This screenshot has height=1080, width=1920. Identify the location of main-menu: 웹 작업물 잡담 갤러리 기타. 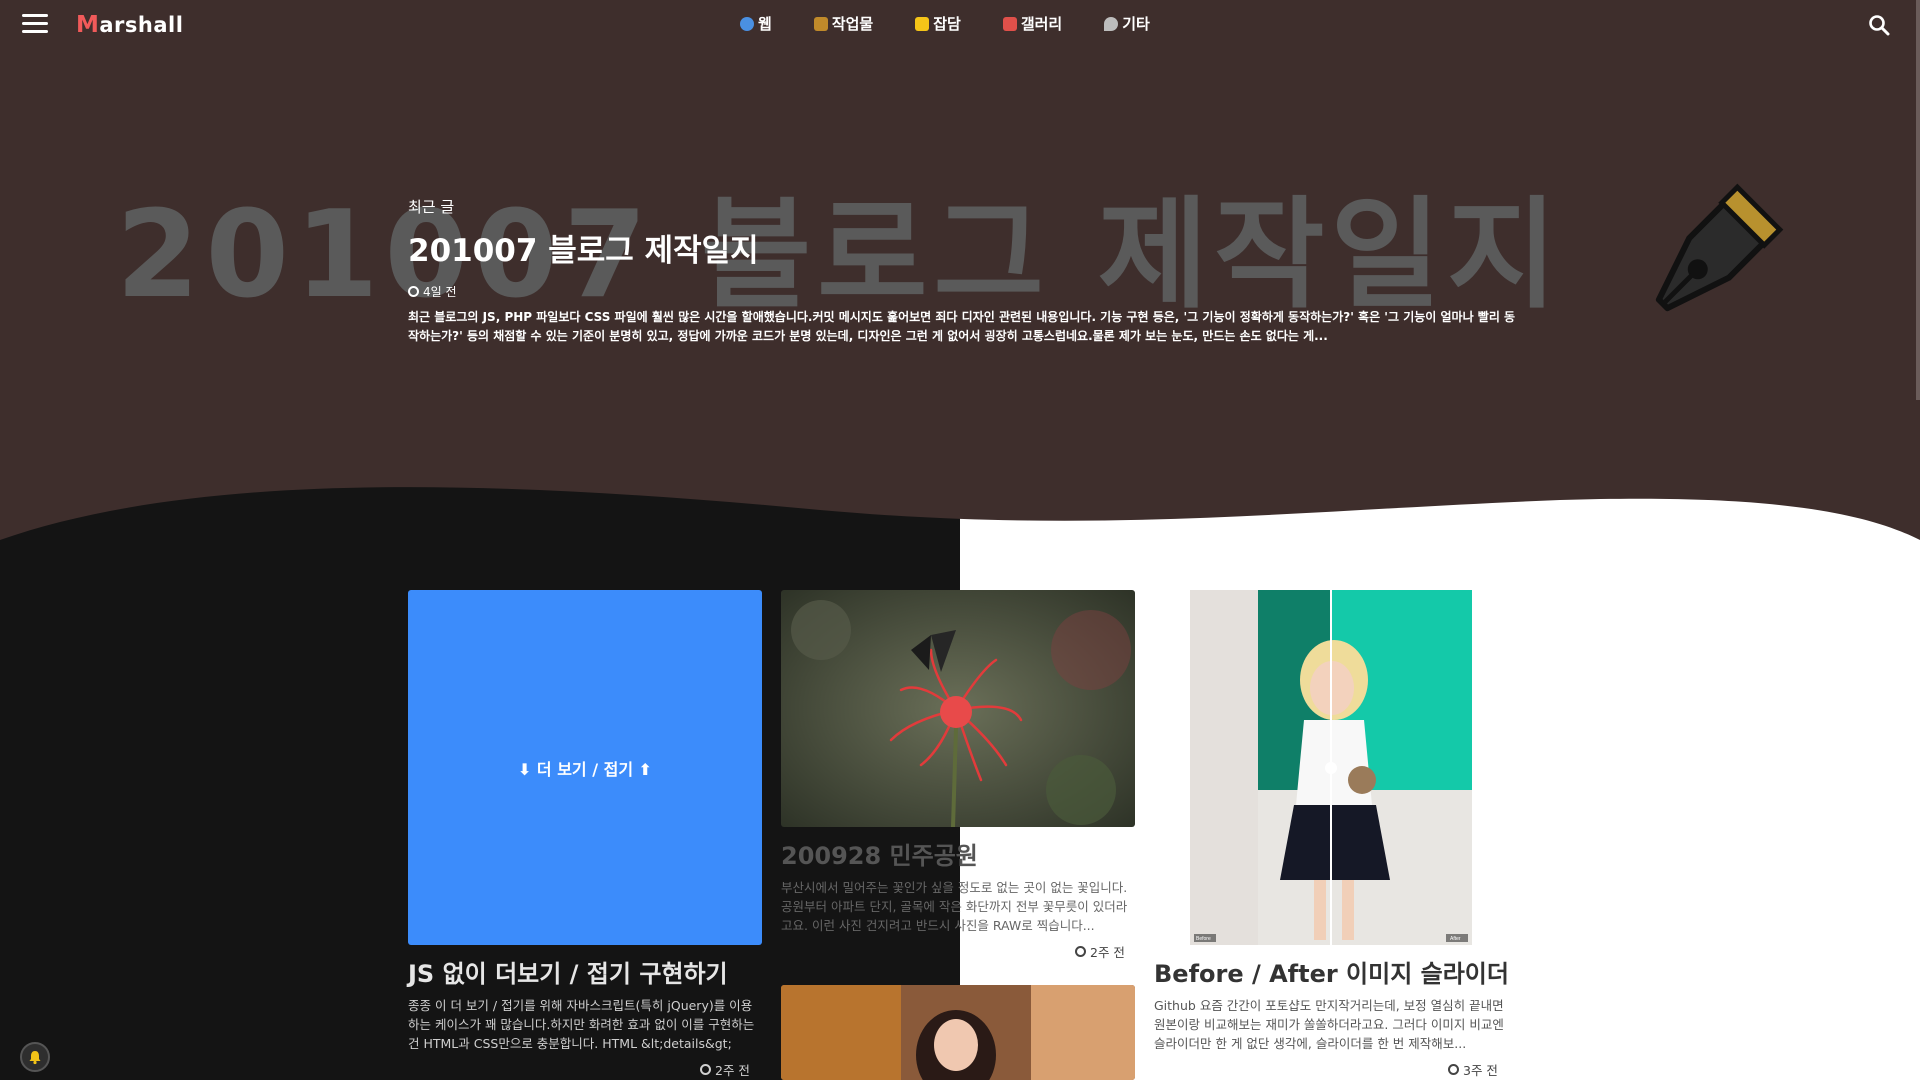
(966, 23).